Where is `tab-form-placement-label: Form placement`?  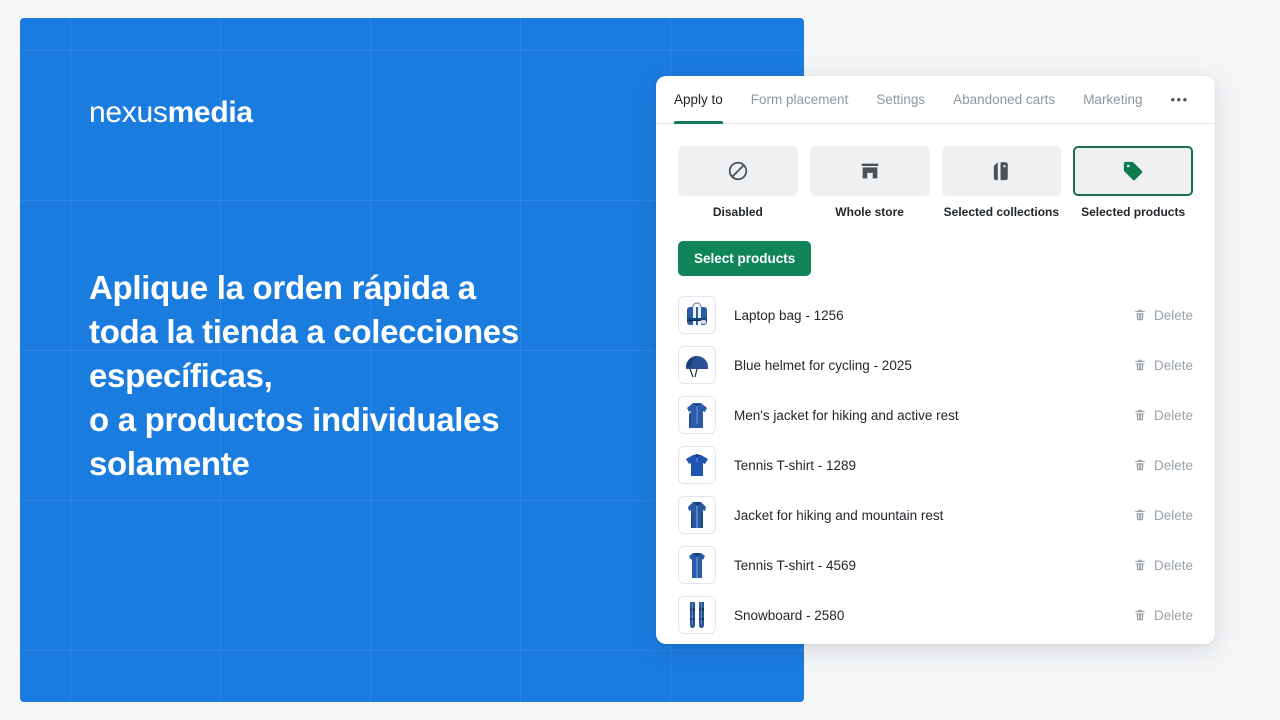
tab-form-placement-label: Form placement is located at coordinates (799, 99).